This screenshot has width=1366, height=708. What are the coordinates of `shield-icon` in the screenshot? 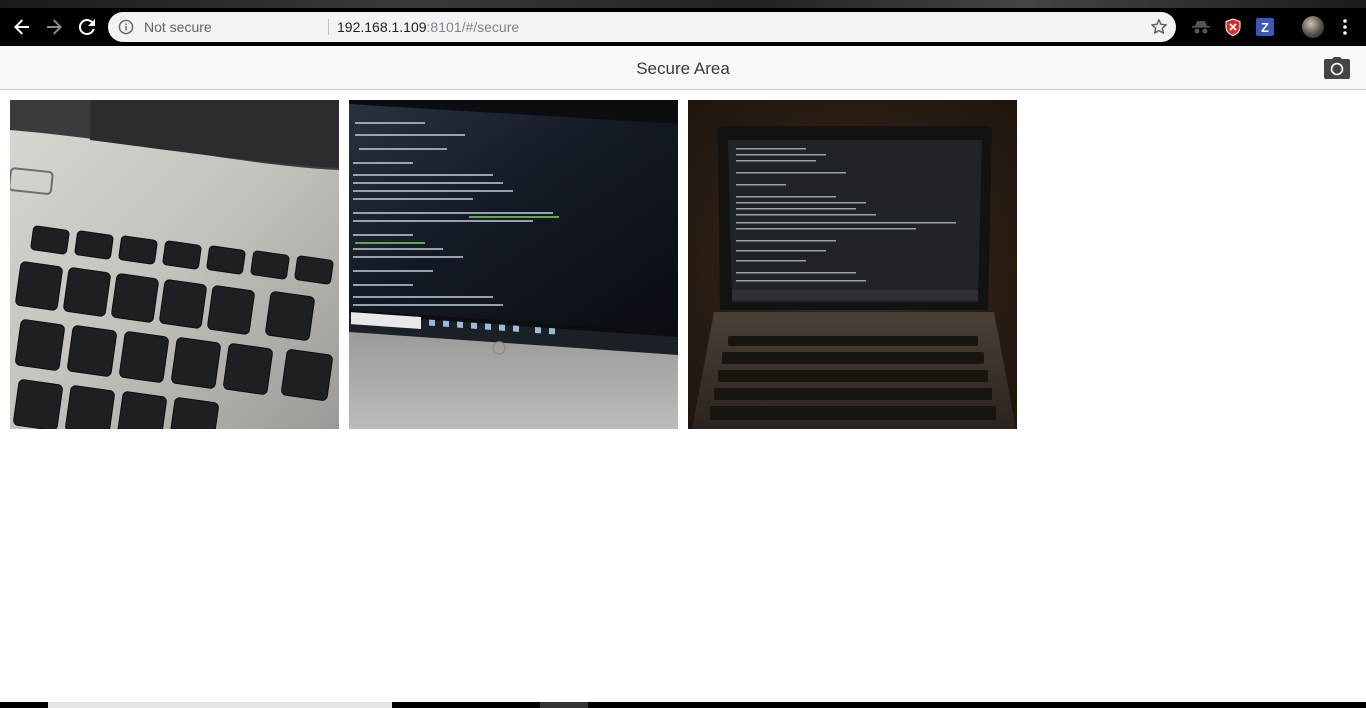 It's located at (1233, 27).